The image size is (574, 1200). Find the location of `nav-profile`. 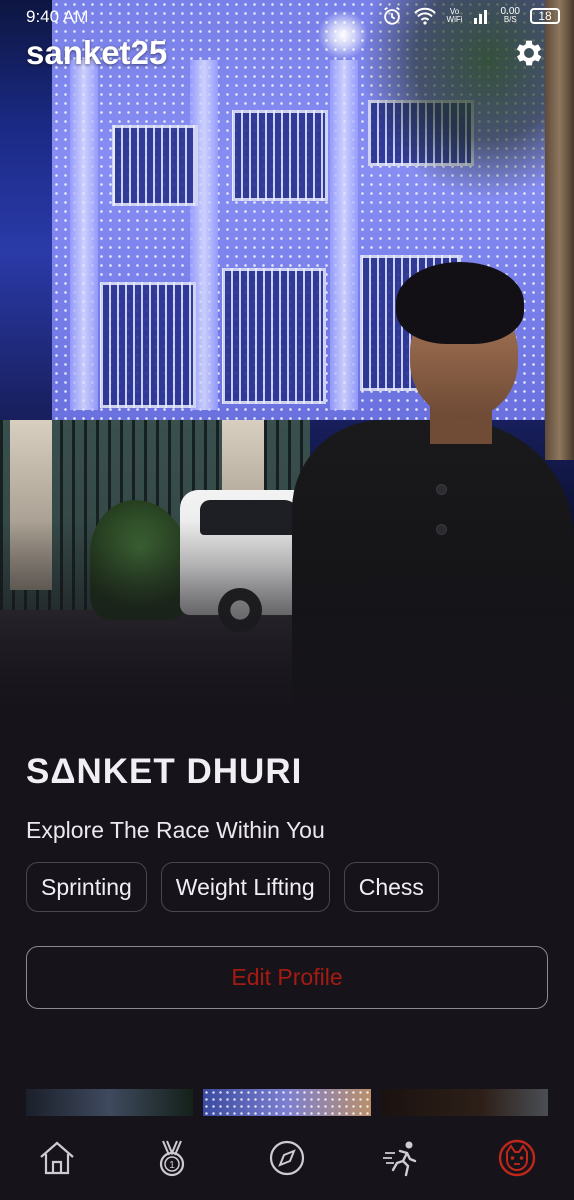

nav-profile is located at coordinates (517, 1158).